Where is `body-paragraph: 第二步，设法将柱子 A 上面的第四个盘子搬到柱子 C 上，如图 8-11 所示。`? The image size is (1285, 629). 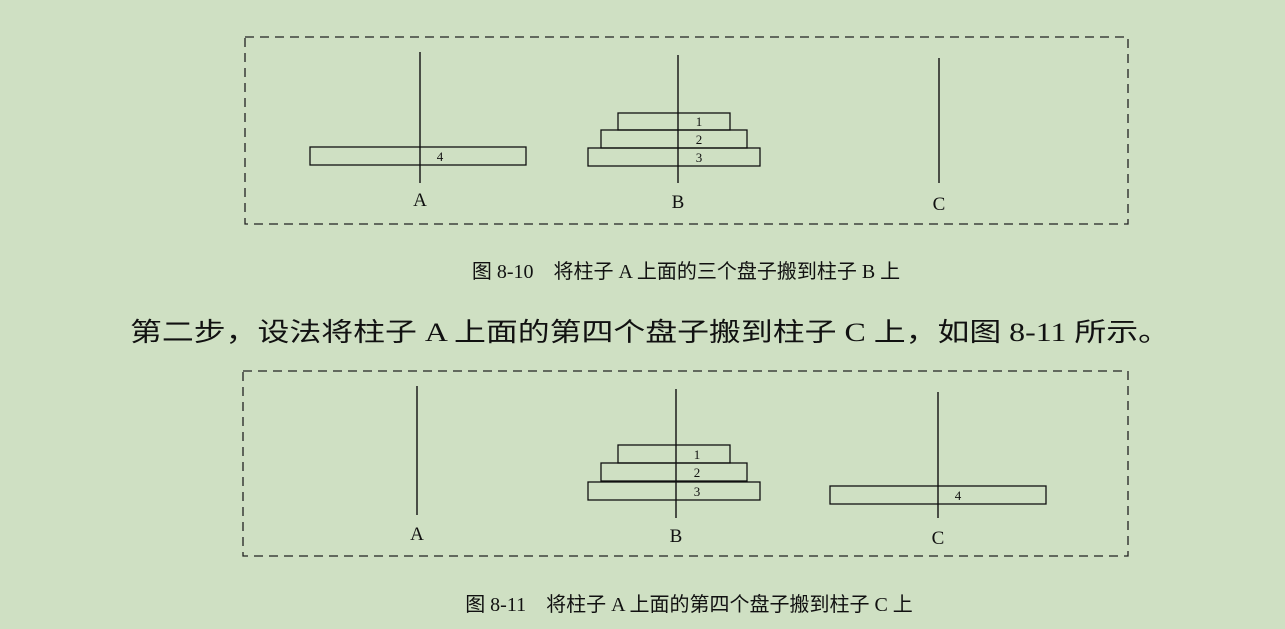 body-paragraph: 第二步，设法将柱子 A 上面的第四个盘子搬到柱子 C 上，如图 8-11 所示。 is located at coordinates (650, 332).